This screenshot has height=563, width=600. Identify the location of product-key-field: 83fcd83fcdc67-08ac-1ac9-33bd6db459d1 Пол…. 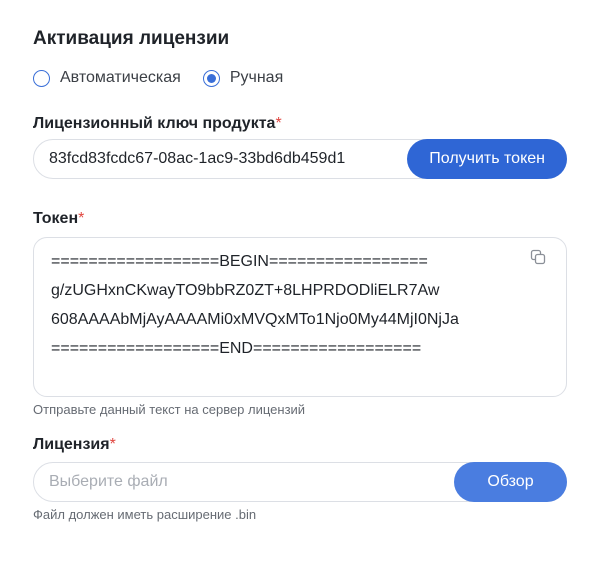
(300, 159).